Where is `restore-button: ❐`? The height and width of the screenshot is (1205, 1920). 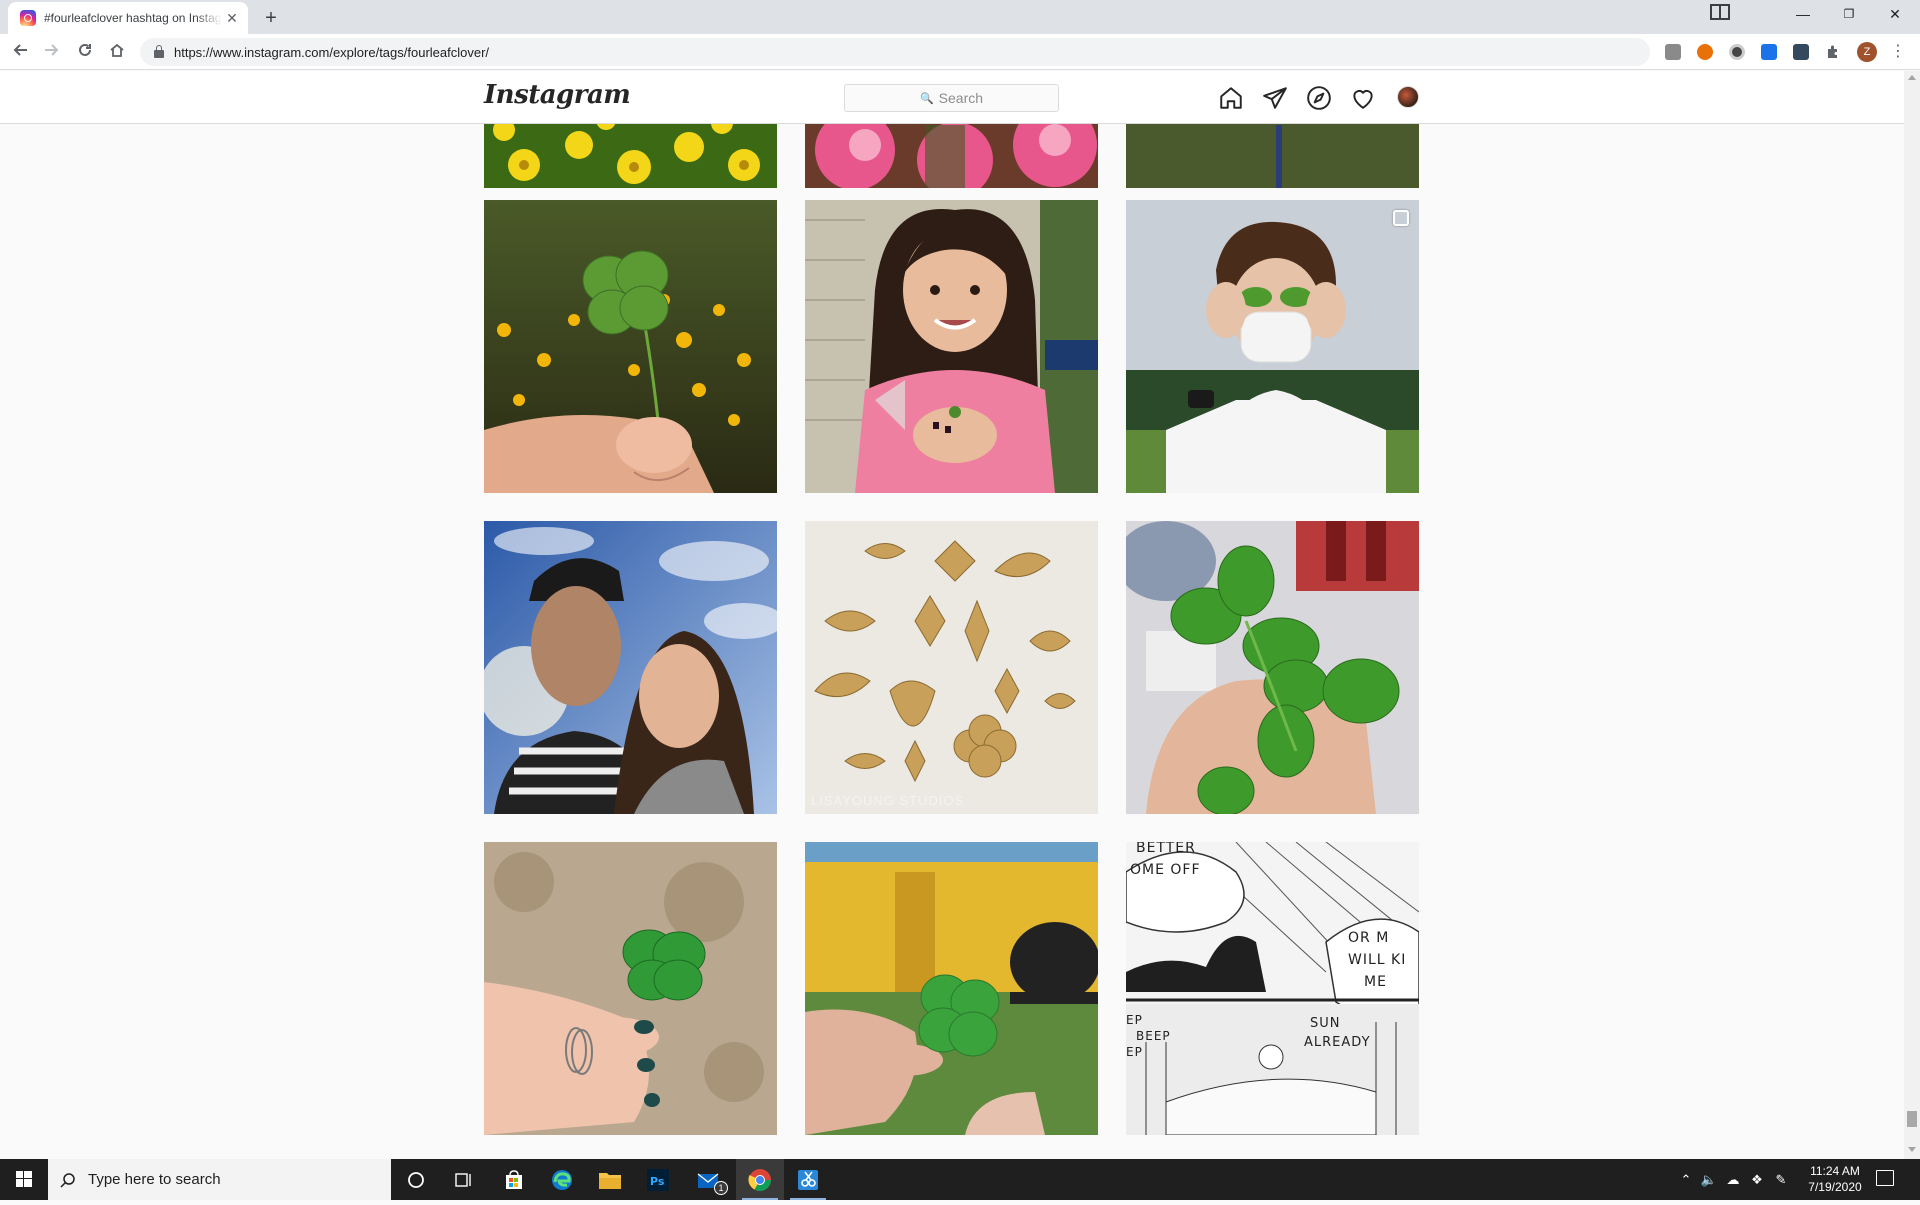 restore-button: ❐ is located at coordinates (1849, 15).